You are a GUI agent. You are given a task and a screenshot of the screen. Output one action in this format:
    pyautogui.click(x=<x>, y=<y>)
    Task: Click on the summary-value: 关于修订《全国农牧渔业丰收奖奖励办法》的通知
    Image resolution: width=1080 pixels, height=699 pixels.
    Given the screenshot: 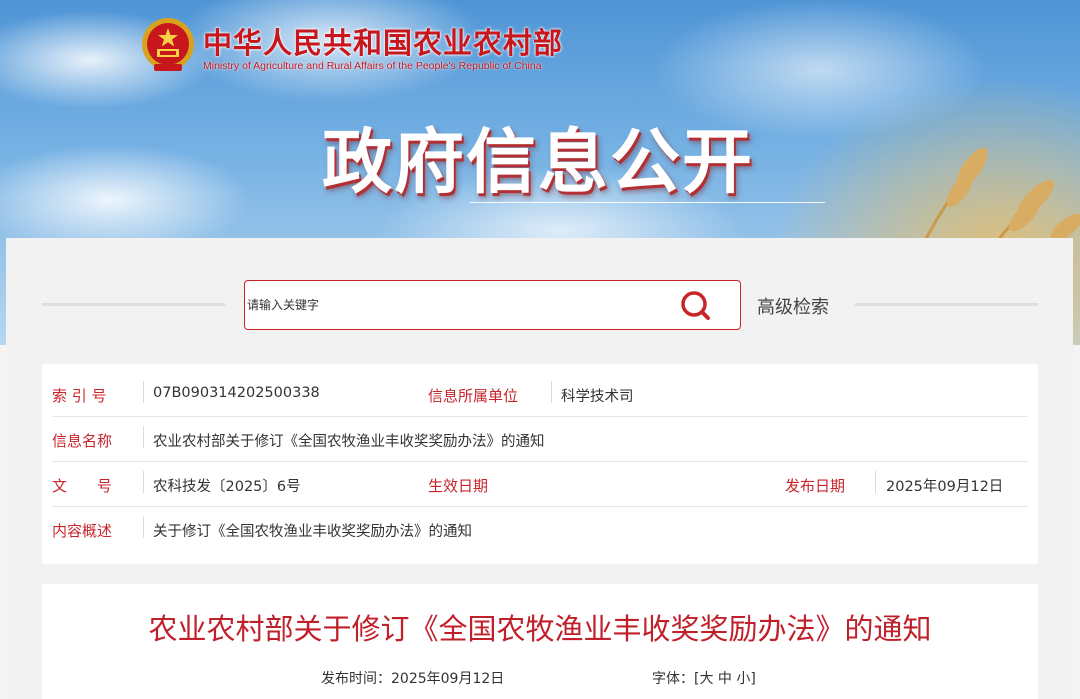 What is the action you would take?
    pyautogui.click(x=312, y=532)
    